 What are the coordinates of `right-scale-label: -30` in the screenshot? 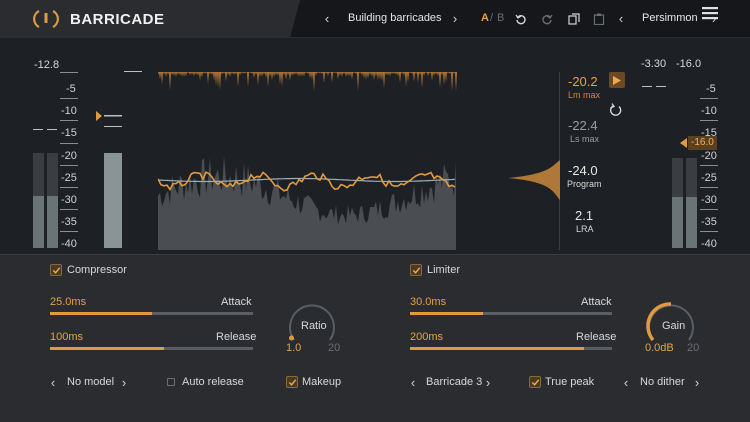 It's located at (709, 200).